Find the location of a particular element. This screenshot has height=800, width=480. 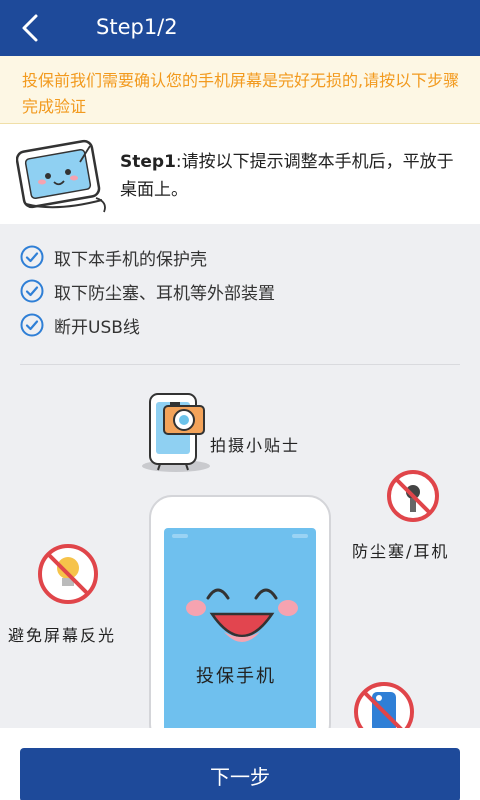

phone-on-desk-icon is located at coordinates (61, 176).